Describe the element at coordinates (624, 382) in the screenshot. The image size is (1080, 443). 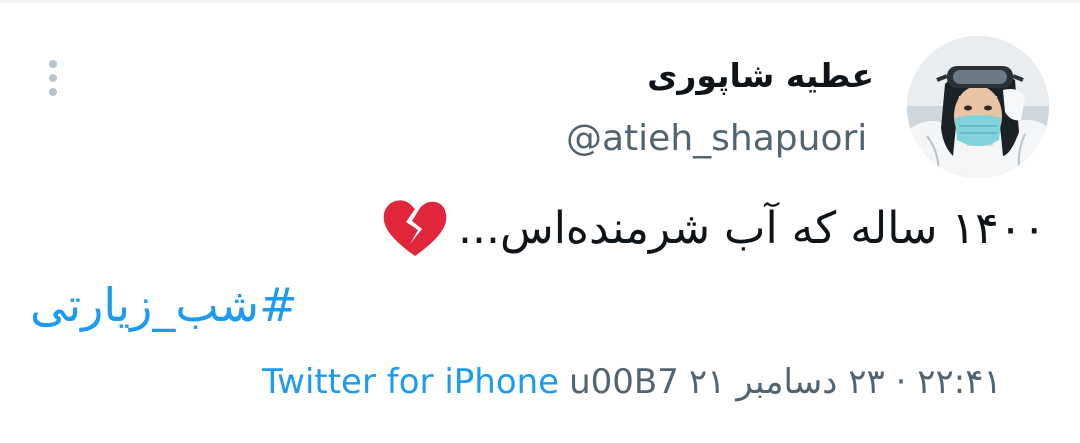
I see `meta-separator: u00B7` at that location.